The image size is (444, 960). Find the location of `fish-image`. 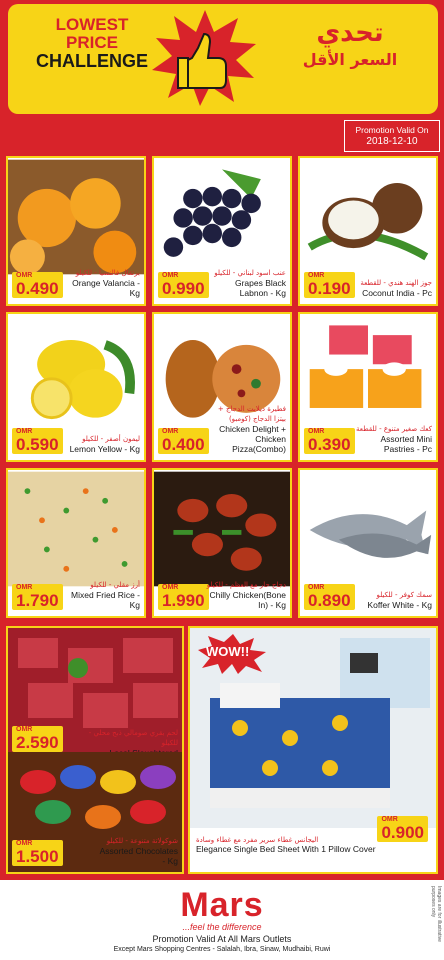

fish-image is located at coordinates (368, 529).